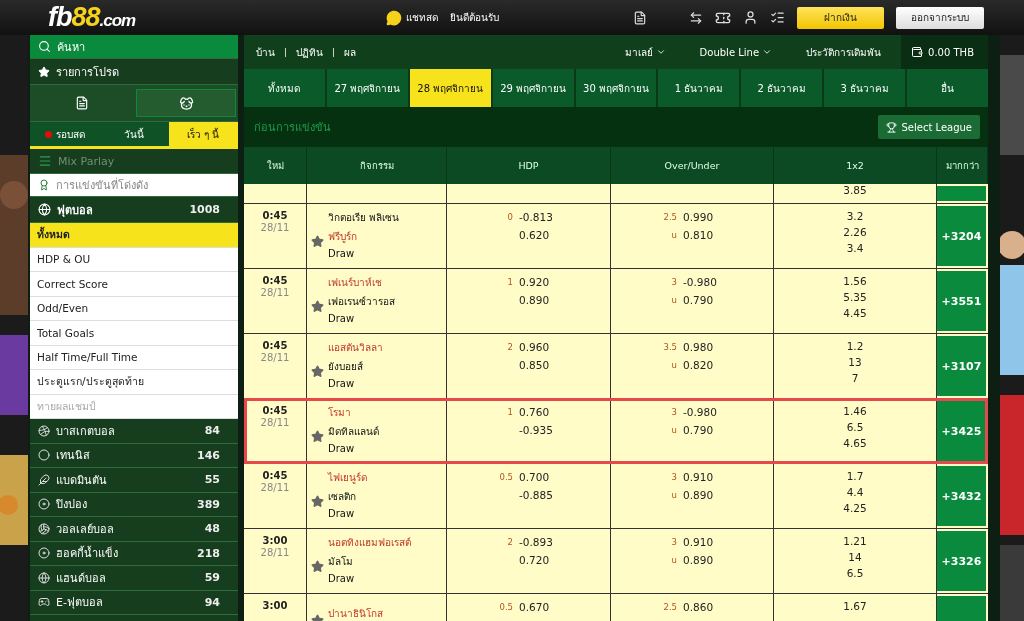 This screenshot has height=621, width=1024. Describe the element at coordinates (265, 52) in the screenshot. I see `nav-link: บ้าน` at that location.